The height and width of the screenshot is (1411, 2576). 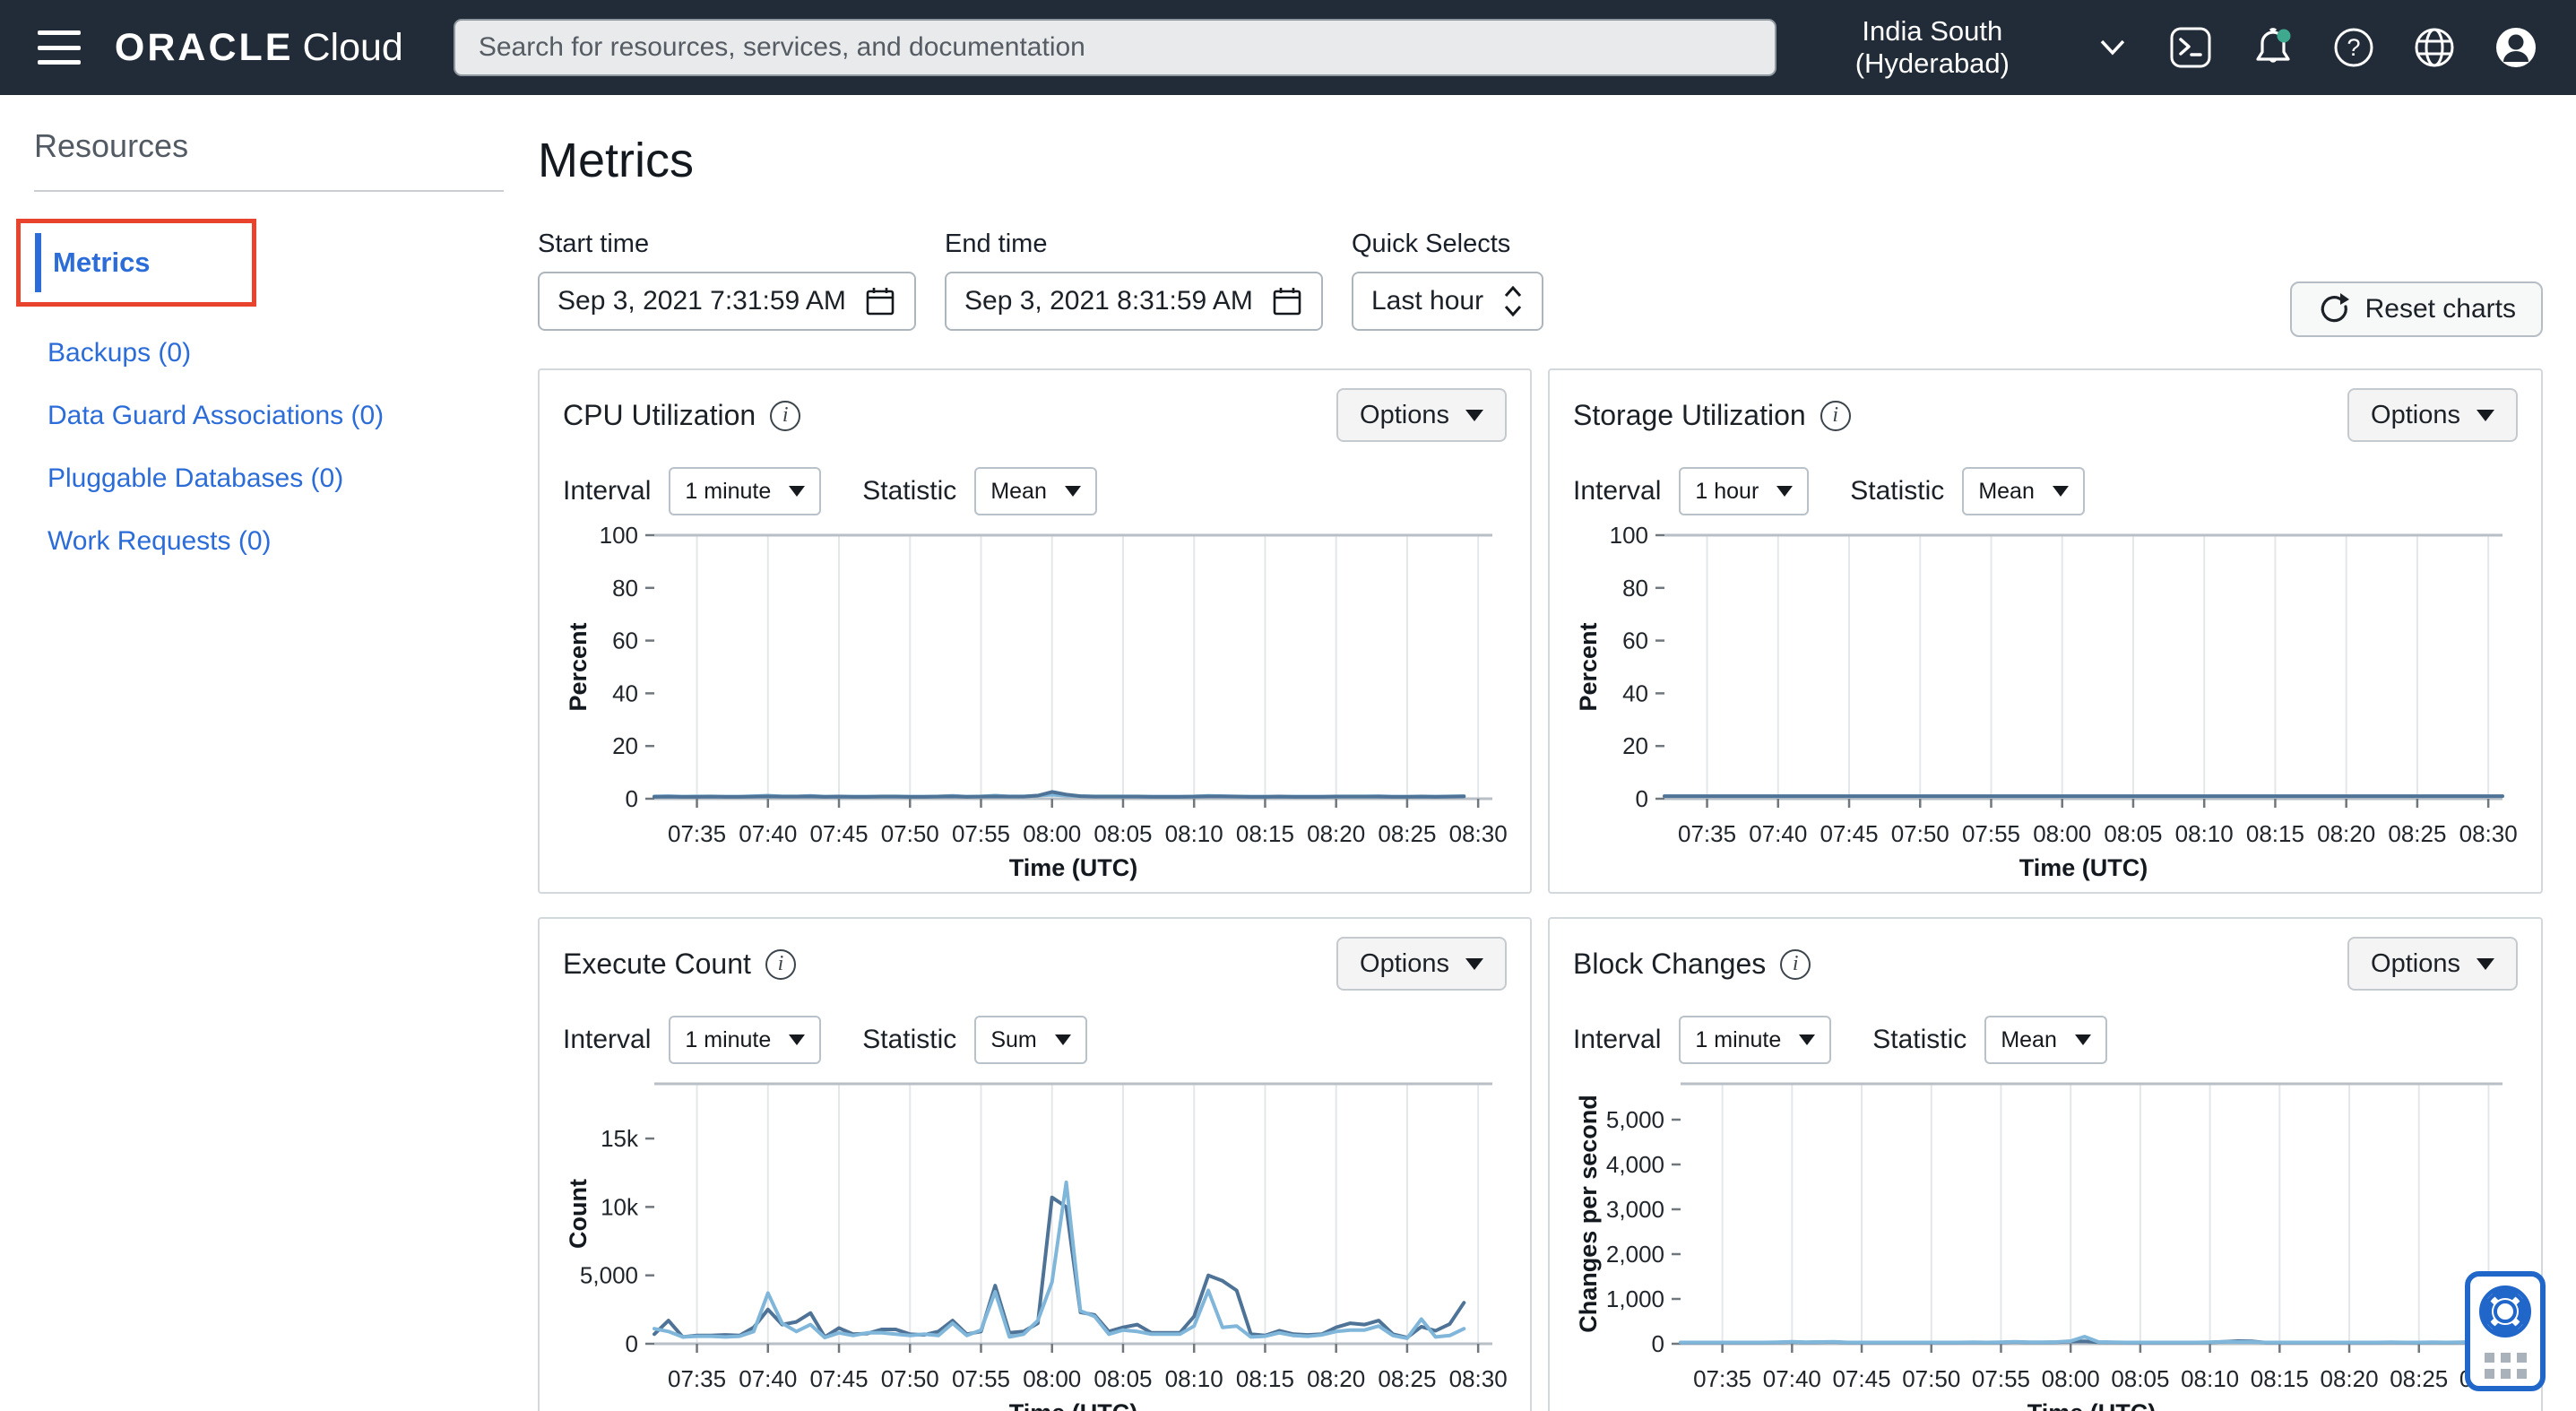 I want to click on svg-text: 0, so click(x=632, y=798).